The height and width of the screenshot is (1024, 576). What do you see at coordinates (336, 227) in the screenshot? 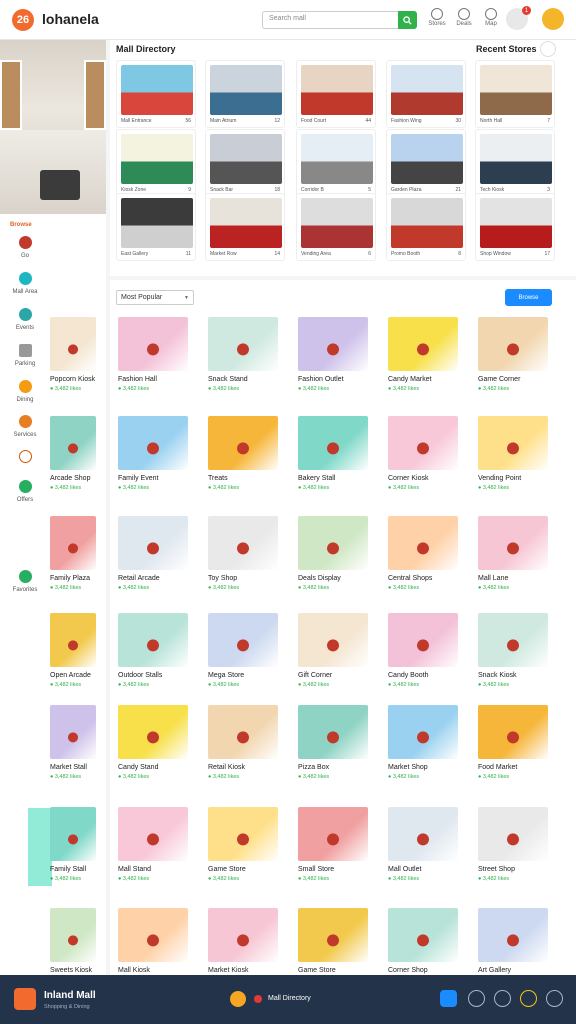
I see `featured-card: Vending Area 6` at bounding box center [336, 227].